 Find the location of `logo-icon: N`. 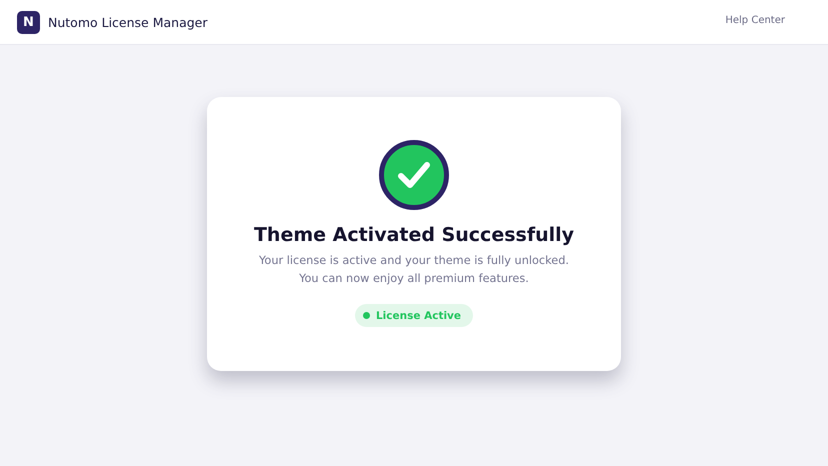

logo-icon: N is located at coordinates (28, 22).